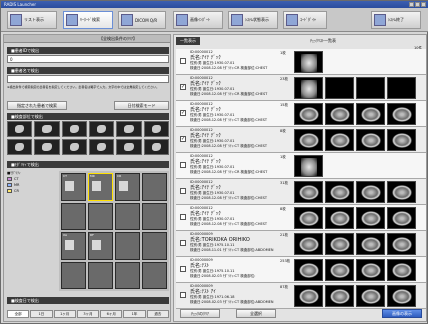 This screenshot has height=324, width=428. I want to click on clear-all-conditions: 【全検出条件のｸﾘｱ】, so click(118, 39).